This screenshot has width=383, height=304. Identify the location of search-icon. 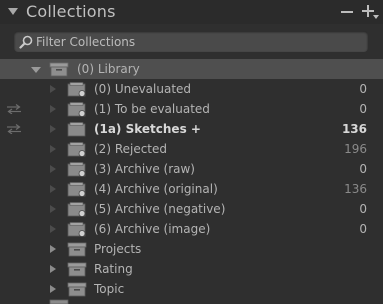
(26, 42).